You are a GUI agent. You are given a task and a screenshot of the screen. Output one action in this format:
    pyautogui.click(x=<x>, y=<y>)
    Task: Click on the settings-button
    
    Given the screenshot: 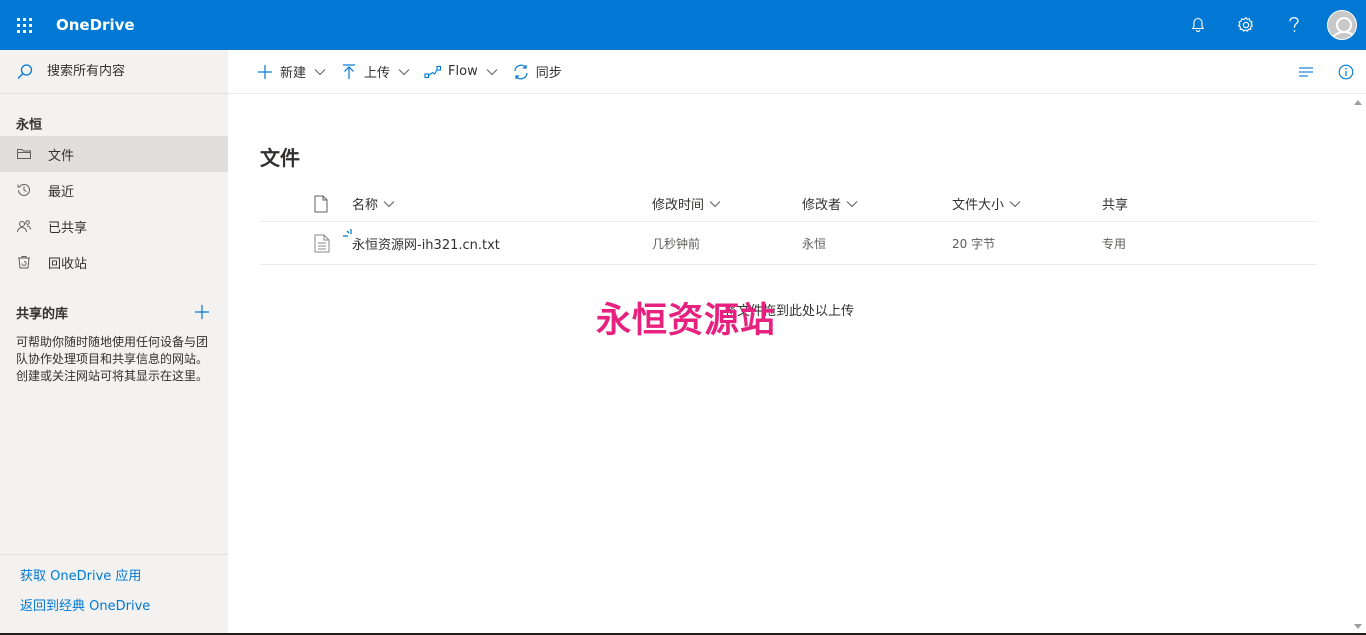 What is the action you would take?
    pyautogui.click(x=1246, y=25)
    